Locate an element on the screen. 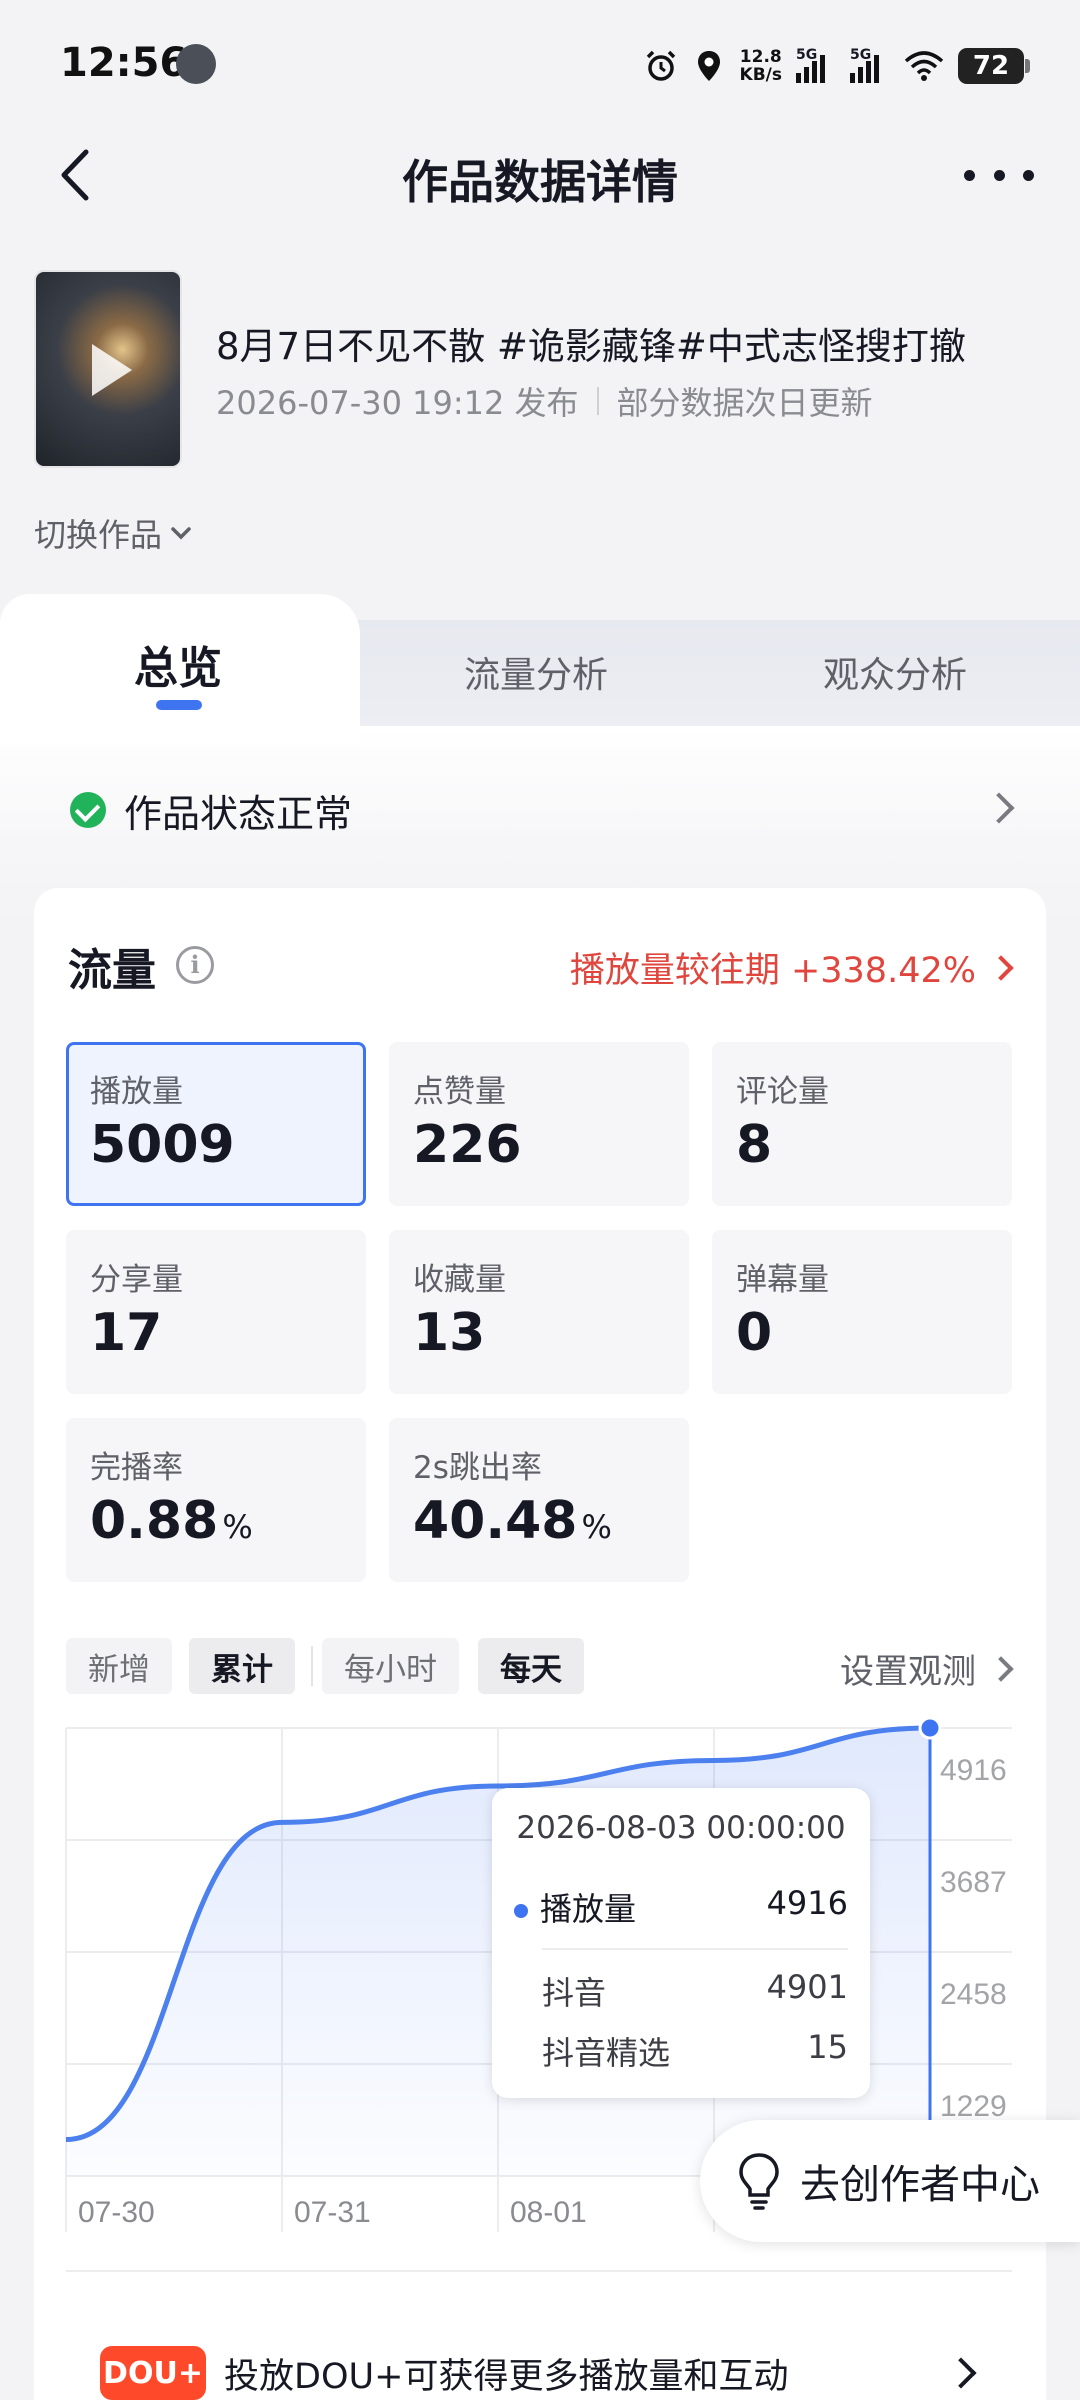 This screenshot has height=2400, width=1080. page-title: 作品数据详情 is located at coordinates (540, 182).